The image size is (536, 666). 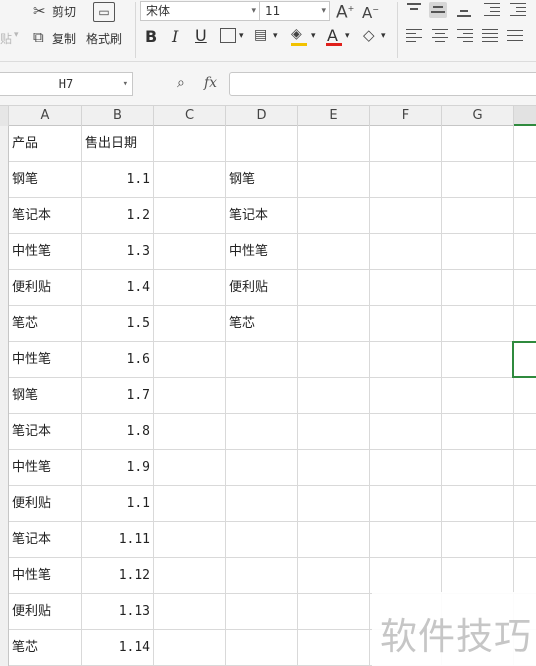 I want to click on cell-e4, so click(x=334, y=252).